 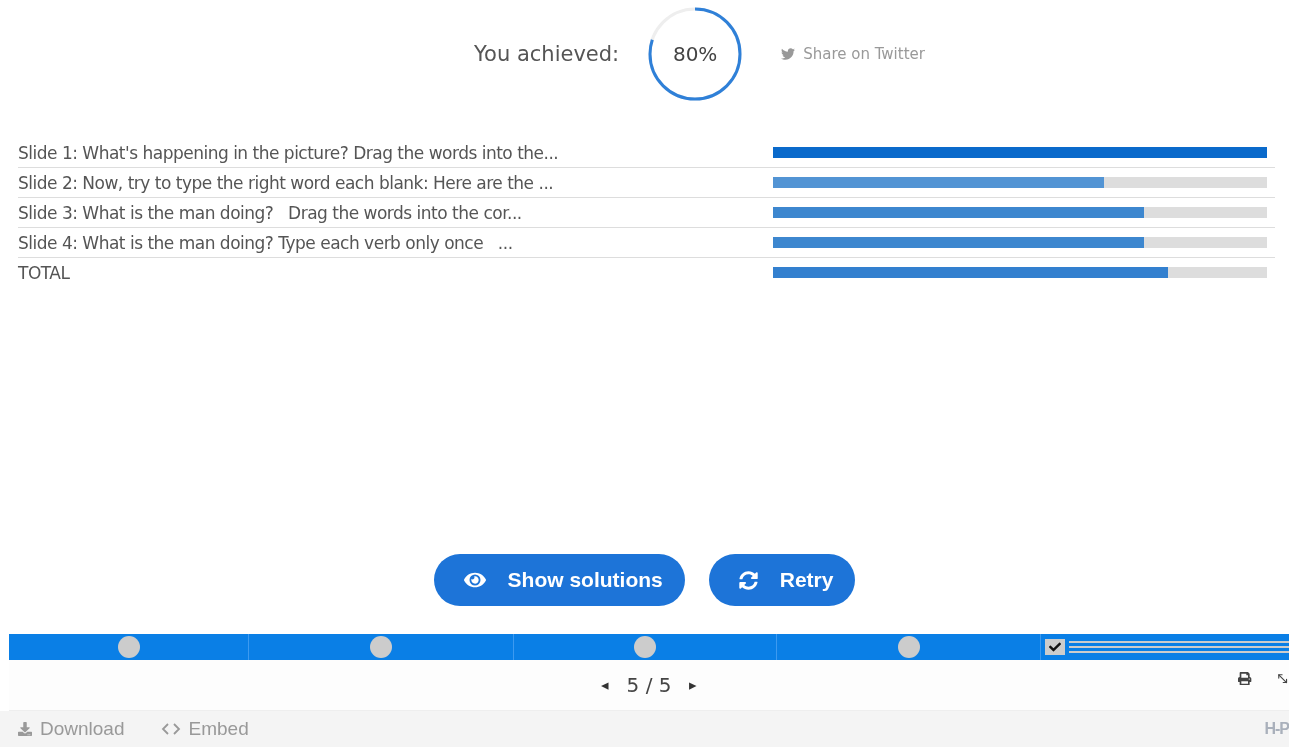 I want to click on download-link: Download, so click(x=71, y=729).